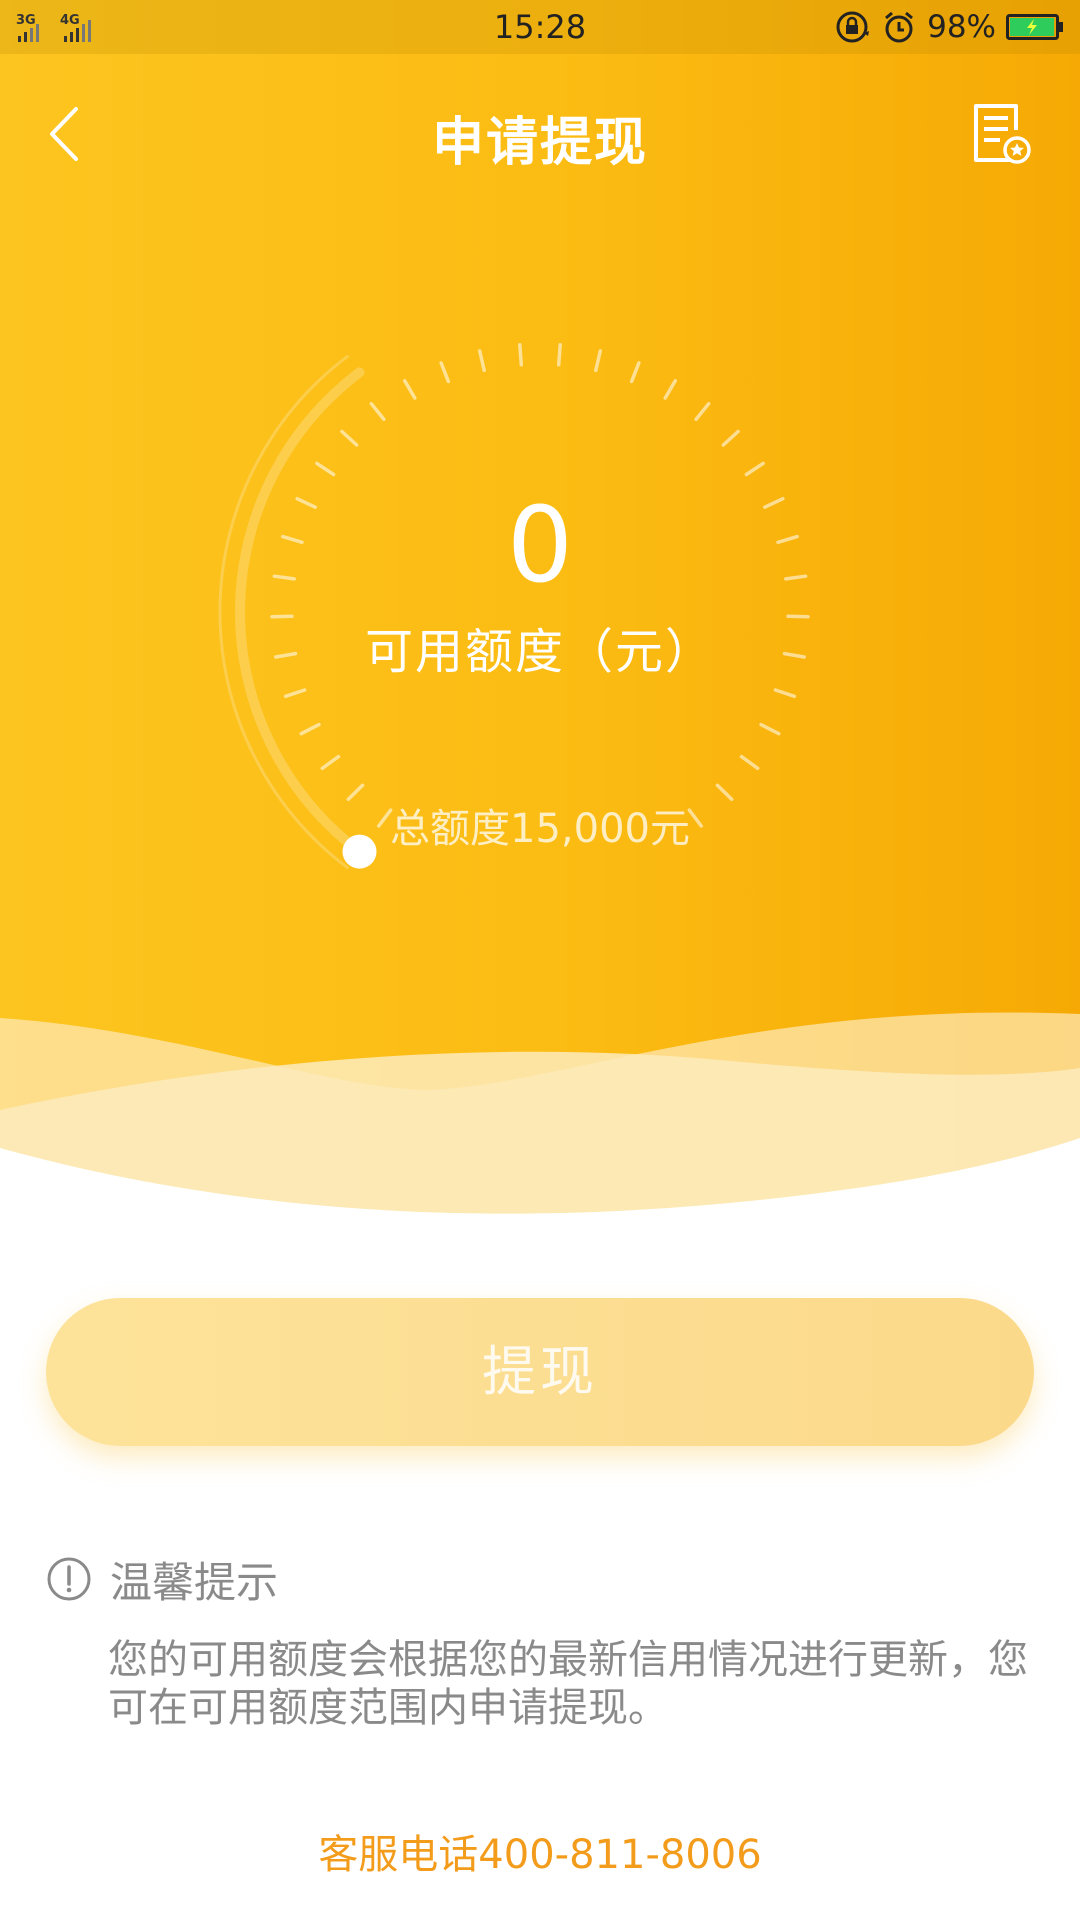  What do you see at coordinates (69, 1579) in the screenshot?
I see `exclamation-circle-icon` at bounding box center [69, 1579].